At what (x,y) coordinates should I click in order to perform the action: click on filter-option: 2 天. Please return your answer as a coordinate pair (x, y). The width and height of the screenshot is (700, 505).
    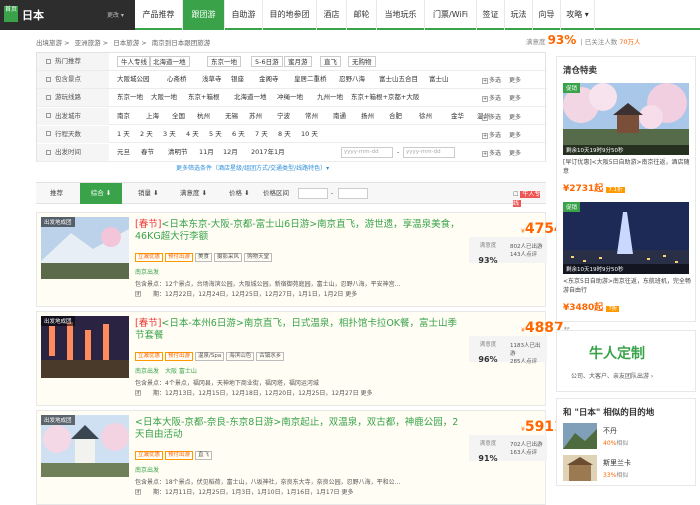
    Looking at the image, I should click on (146, 134).